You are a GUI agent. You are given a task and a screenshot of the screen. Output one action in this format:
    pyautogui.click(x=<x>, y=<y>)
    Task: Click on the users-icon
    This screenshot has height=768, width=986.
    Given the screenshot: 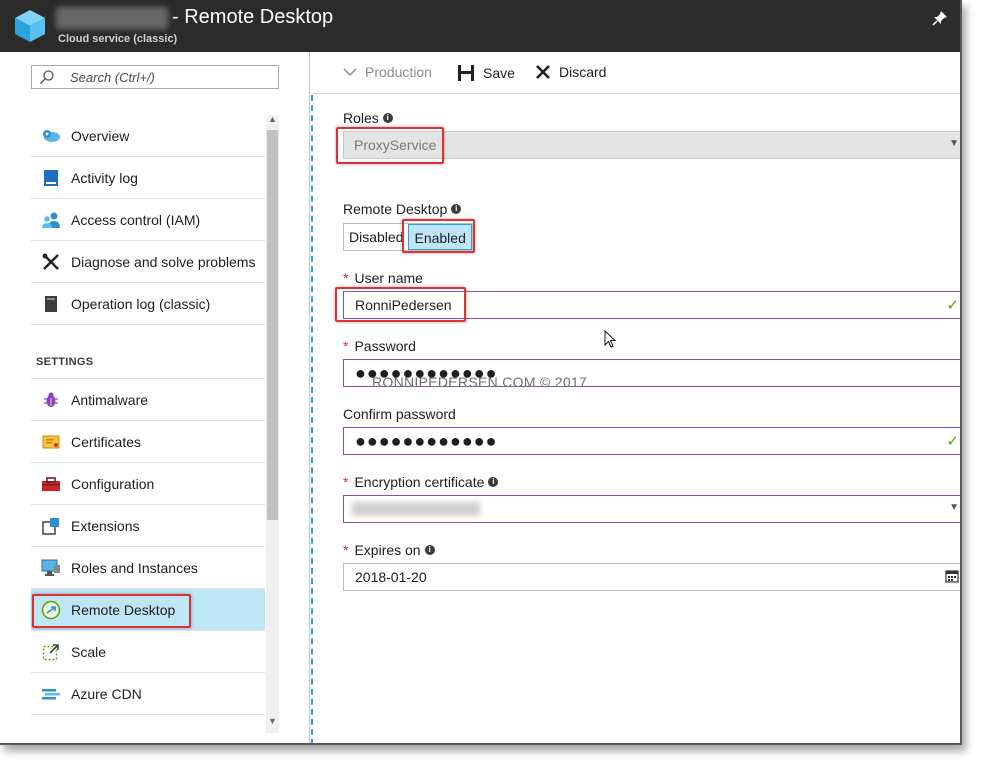 What is the action you would take?
    pyautogui.click(x=51, y=220)
    